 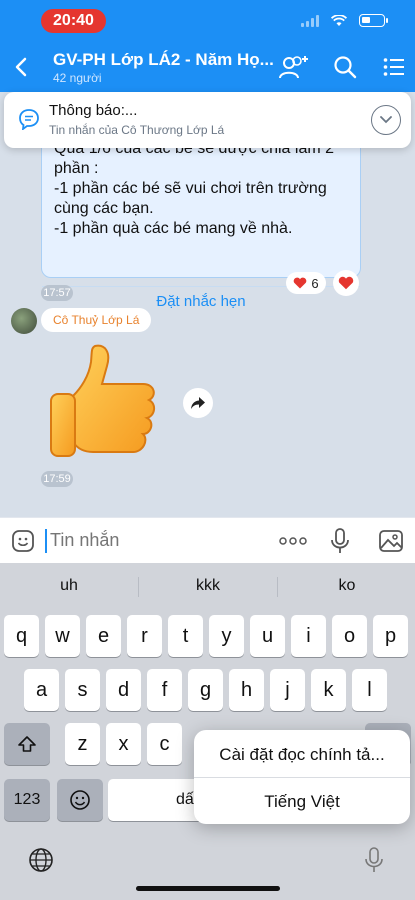 What do you see at coordinates (346, 586) in the screenshot?
I see `suggestion-3: ko` at bounding box center [346, 586].